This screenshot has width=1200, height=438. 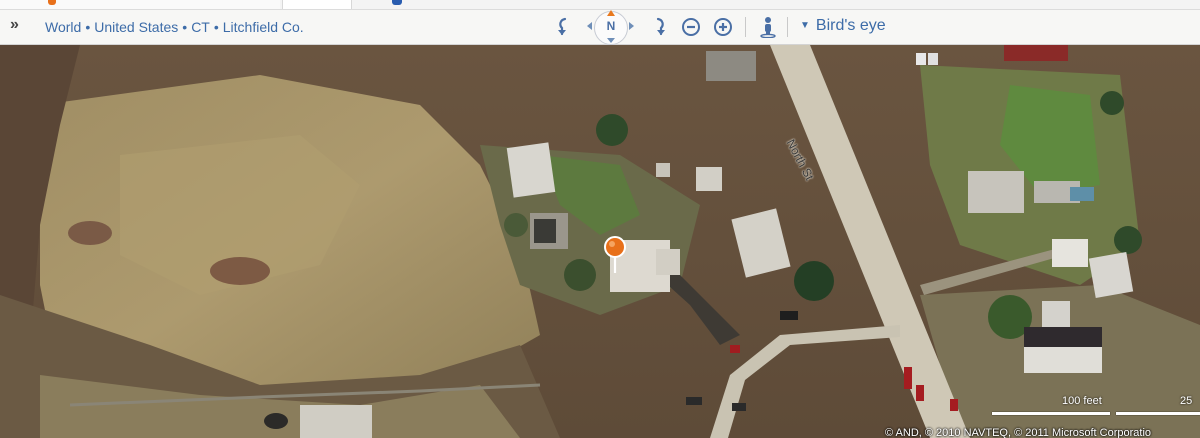 What do you see at coordinates (52, 2) in the screenshot?
I see `tab-indicator` at bounding box center [52, 2].